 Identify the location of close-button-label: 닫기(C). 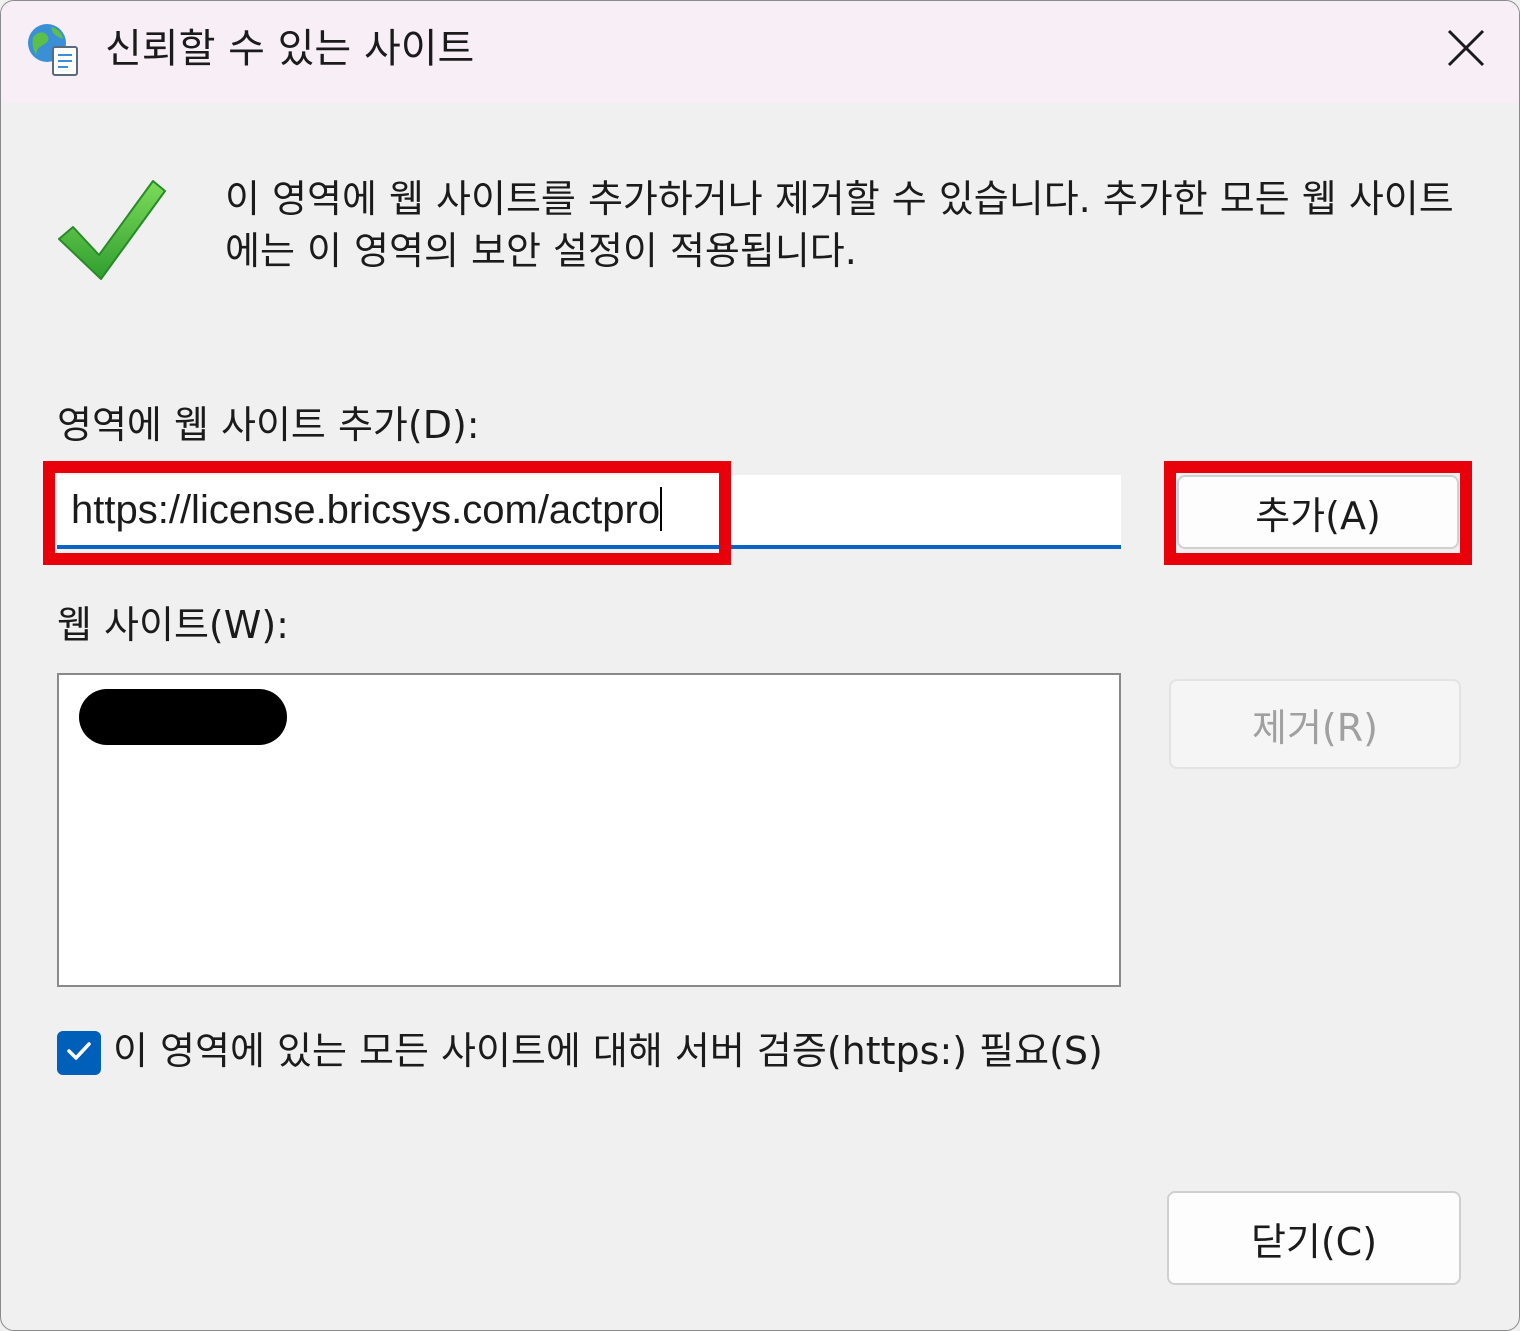
(1314, 1241).